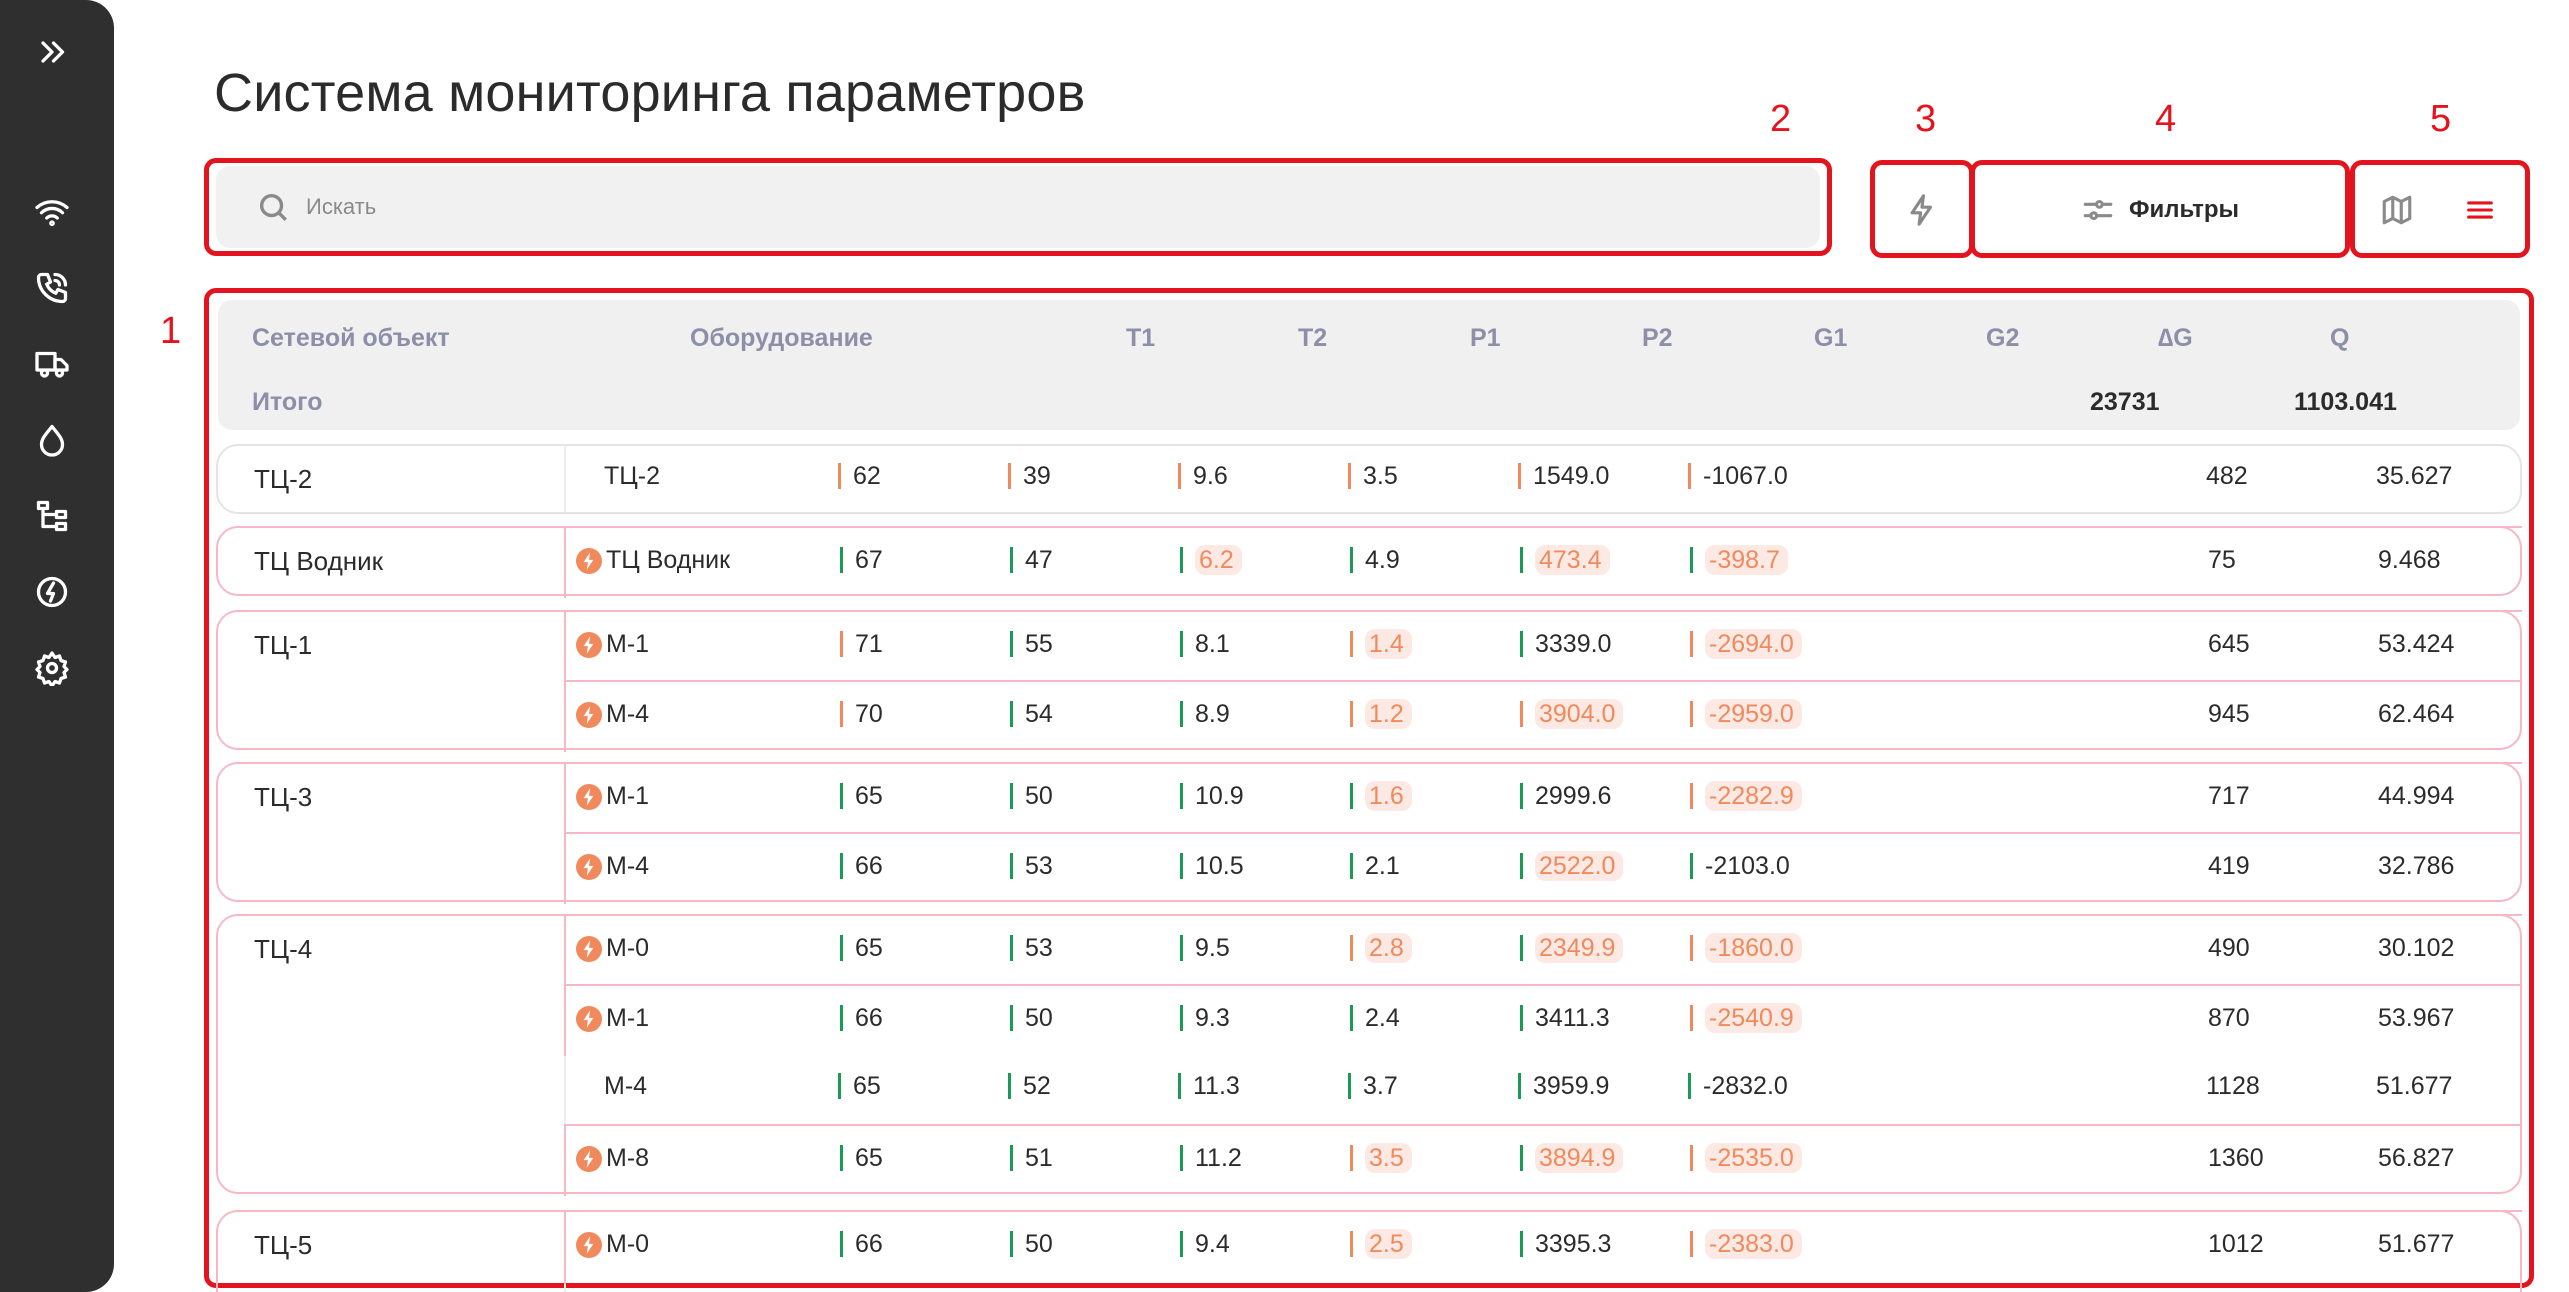  Describe the element at coordinates (2236, 1158) in the screenshot. I see `cell-dg: 1360` at that location.